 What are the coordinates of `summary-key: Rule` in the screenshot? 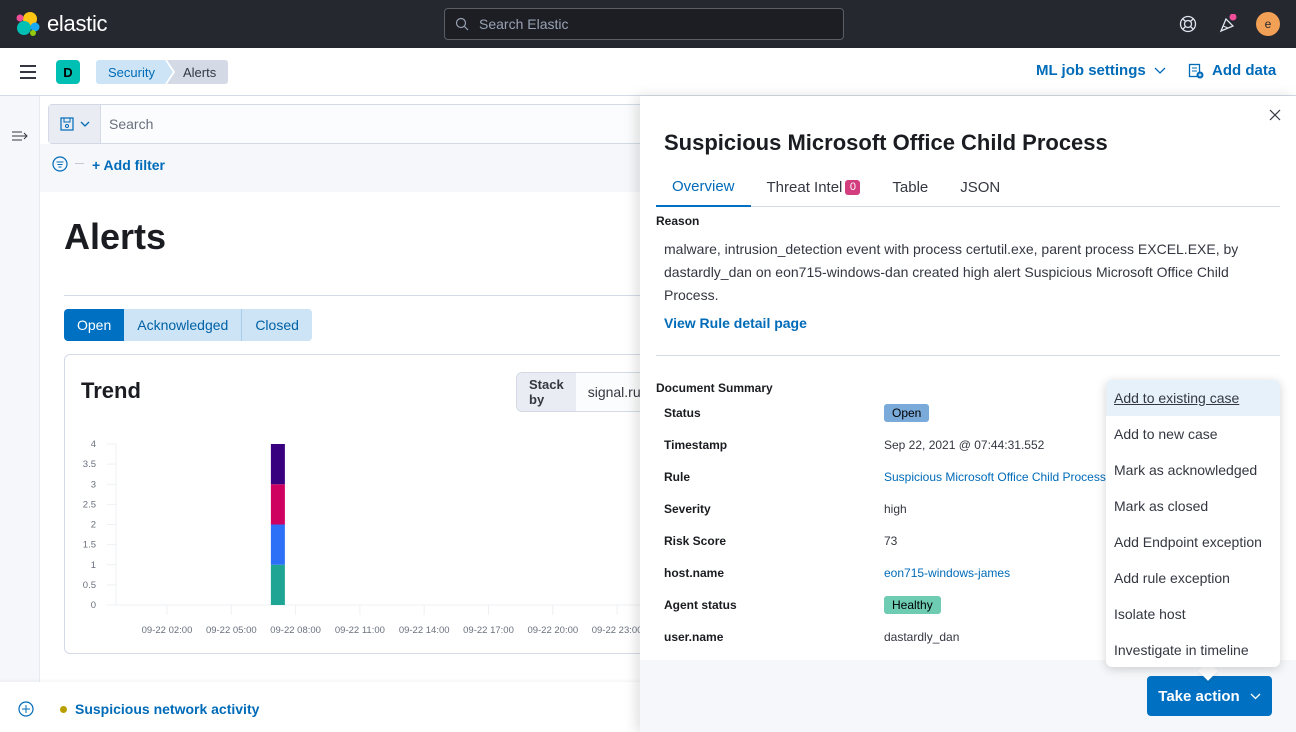 It's located at (677, 477).